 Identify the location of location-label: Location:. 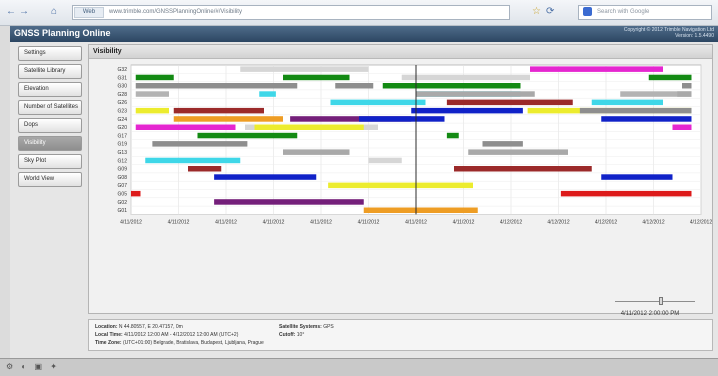
(106, 327).